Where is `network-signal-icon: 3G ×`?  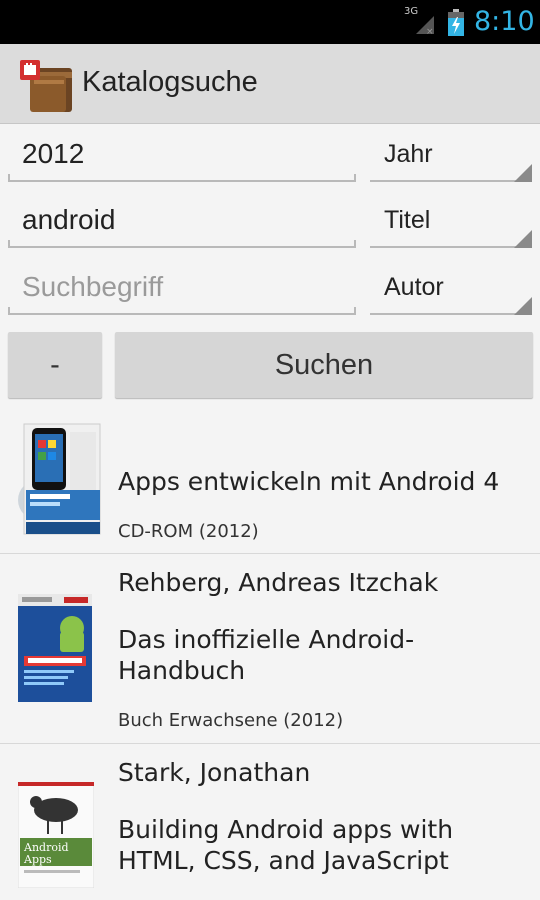 network-signal-icon: 3G × is located at coordinates (420, 21).